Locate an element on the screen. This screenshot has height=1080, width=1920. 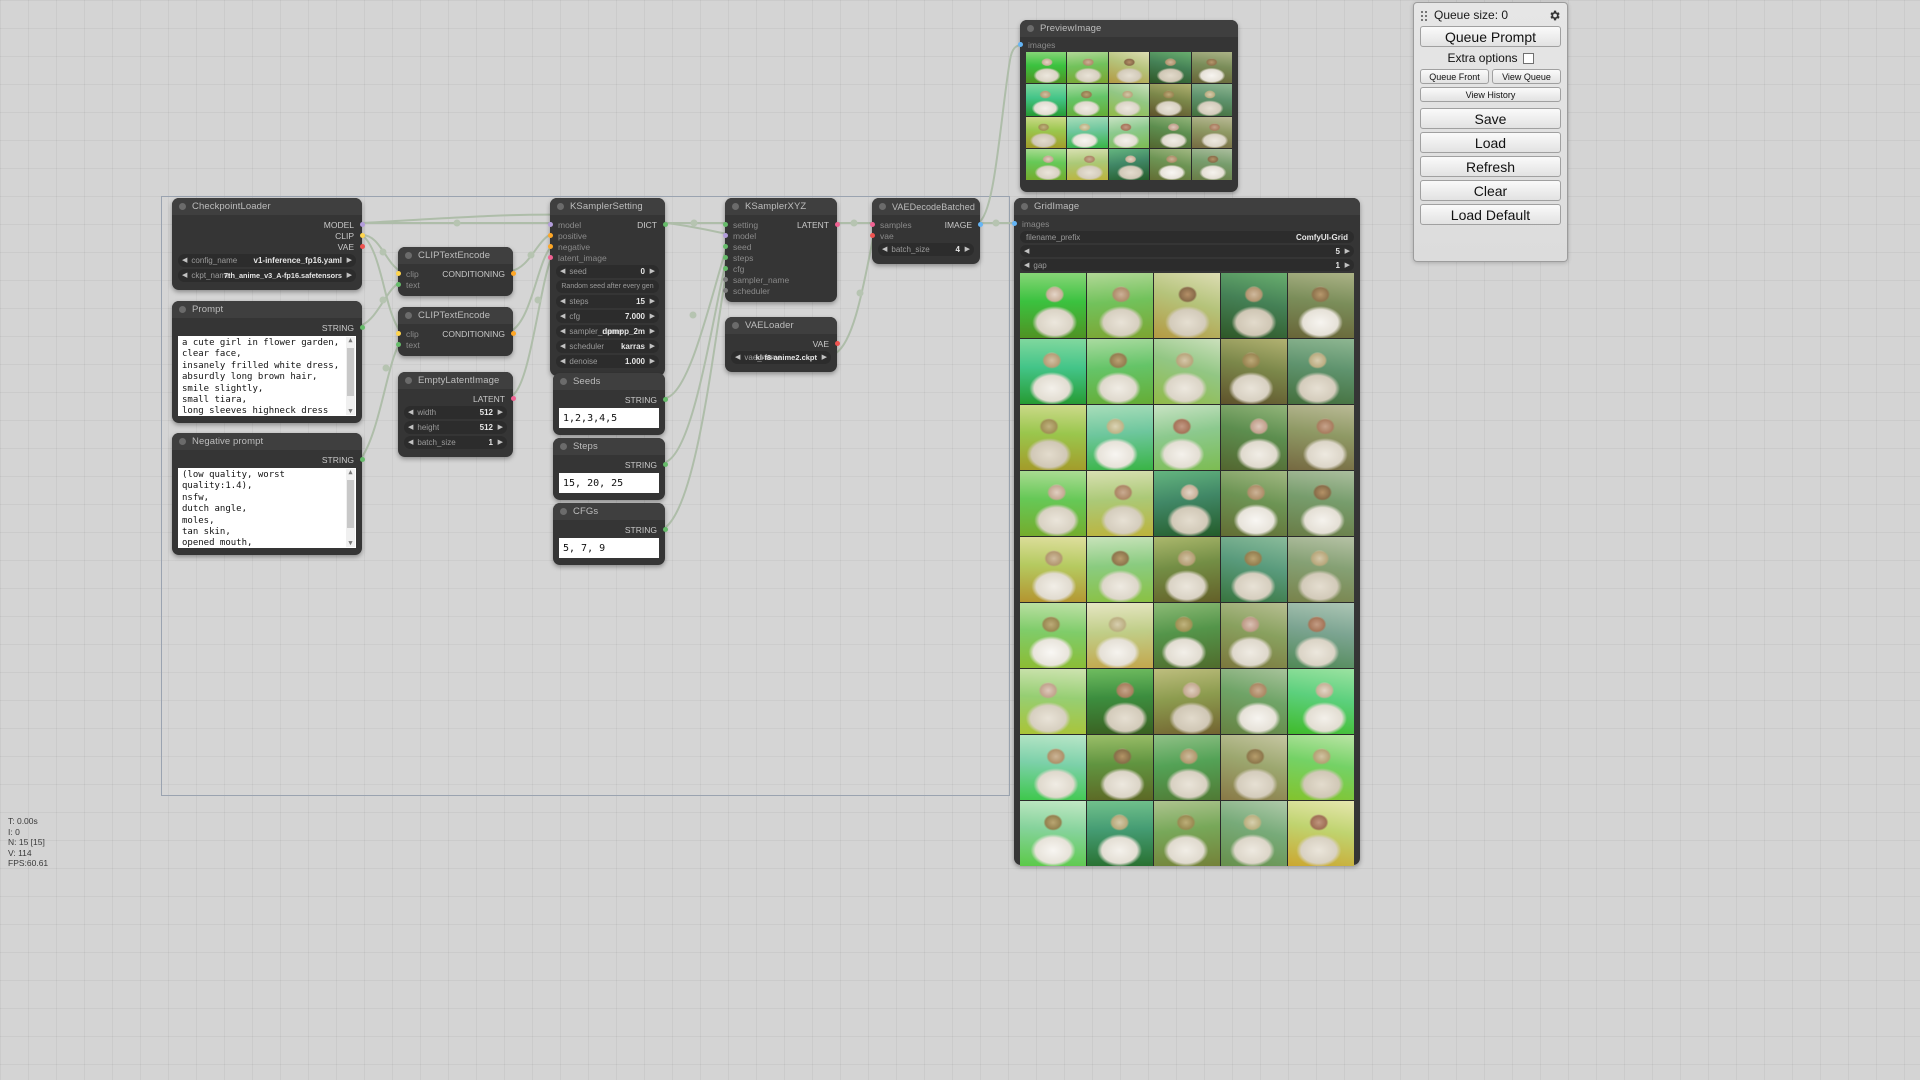
node-clip-text-encode-negative: CLIPTextEncode clip CONDITIONING text is located at coordinates (455, 331).